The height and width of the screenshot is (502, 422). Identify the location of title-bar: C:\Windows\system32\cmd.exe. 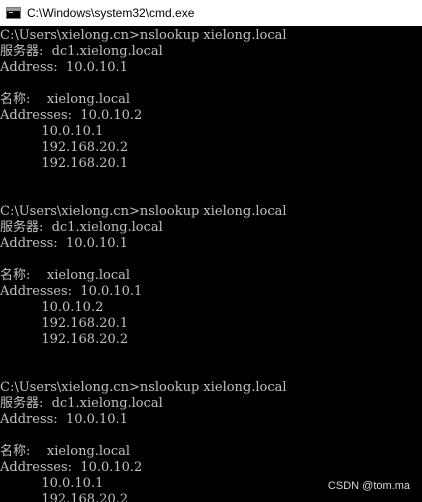
(211, 13).